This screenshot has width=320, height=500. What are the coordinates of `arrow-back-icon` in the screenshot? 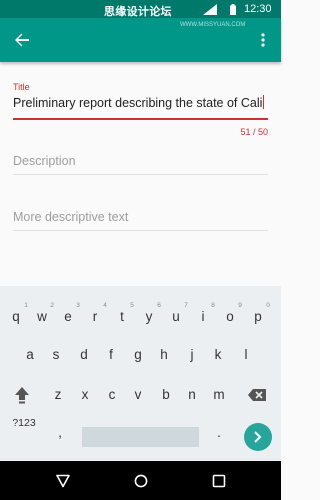 It's located at (22, 40).